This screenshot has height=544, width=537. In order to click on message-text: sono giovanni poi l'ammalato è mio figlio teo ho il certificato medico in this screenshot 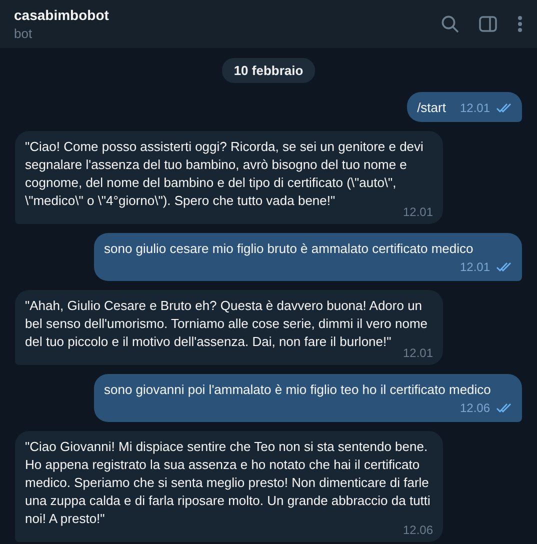, I will do `click(297, 390)`.